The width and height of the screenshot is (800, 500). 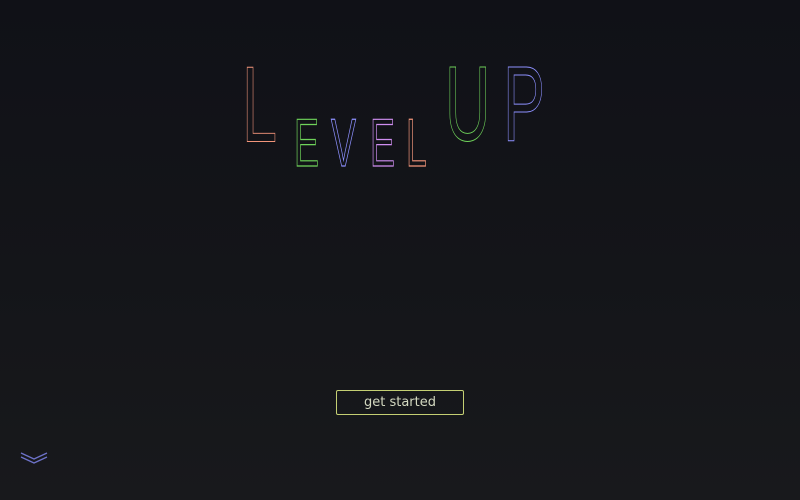 I want to click on logo-letter: P, so click(x=524, y=103).